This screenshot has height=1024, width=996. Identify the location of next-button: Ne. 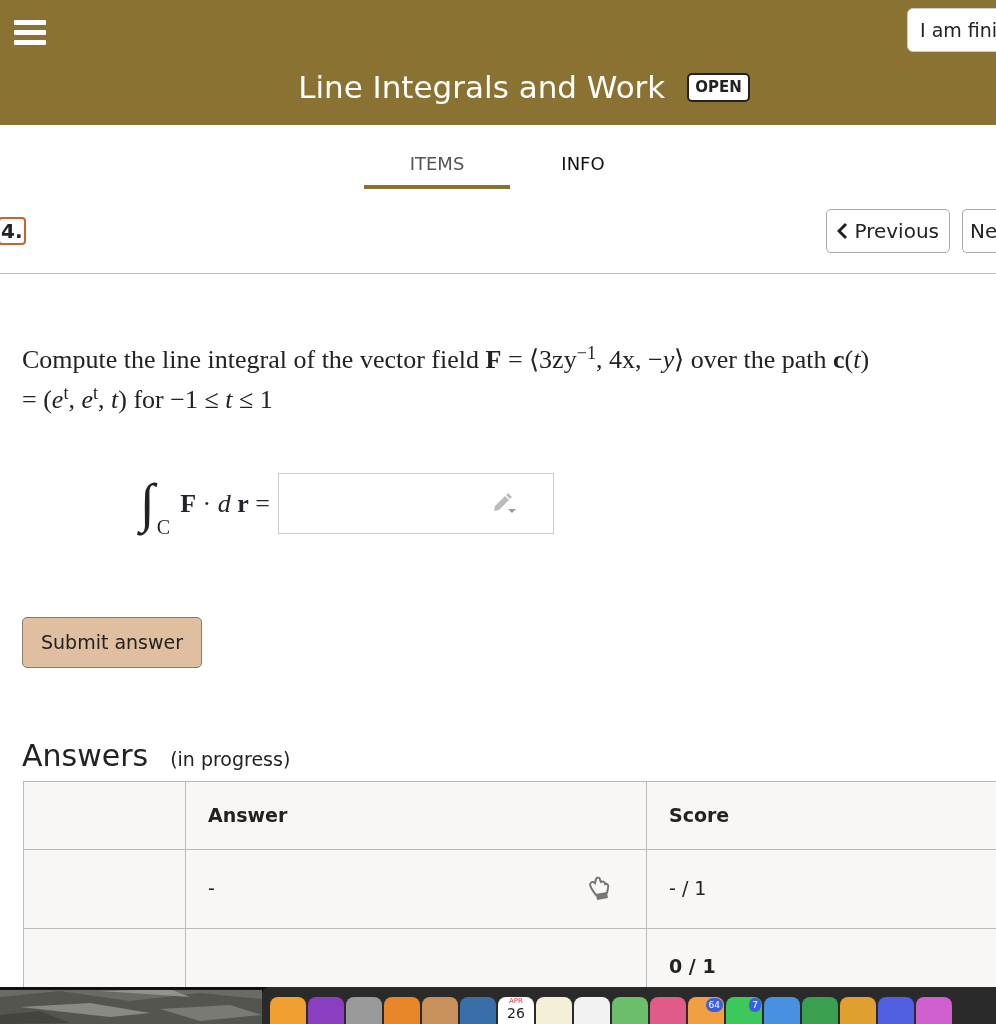
(979, 231).